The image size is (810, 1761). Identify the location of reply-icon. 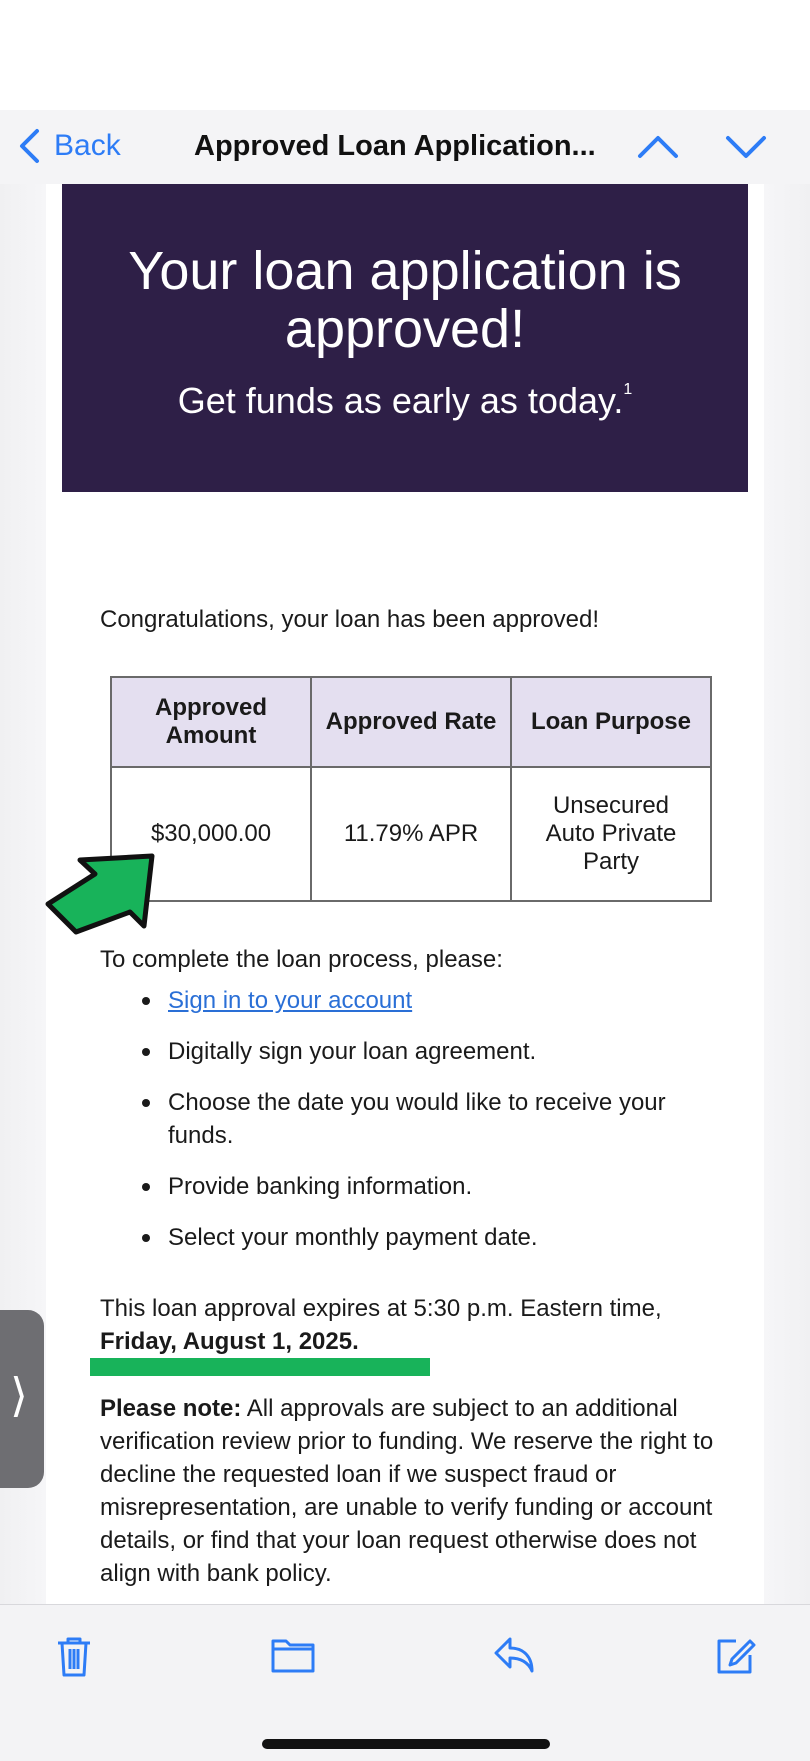
(514, 1655).